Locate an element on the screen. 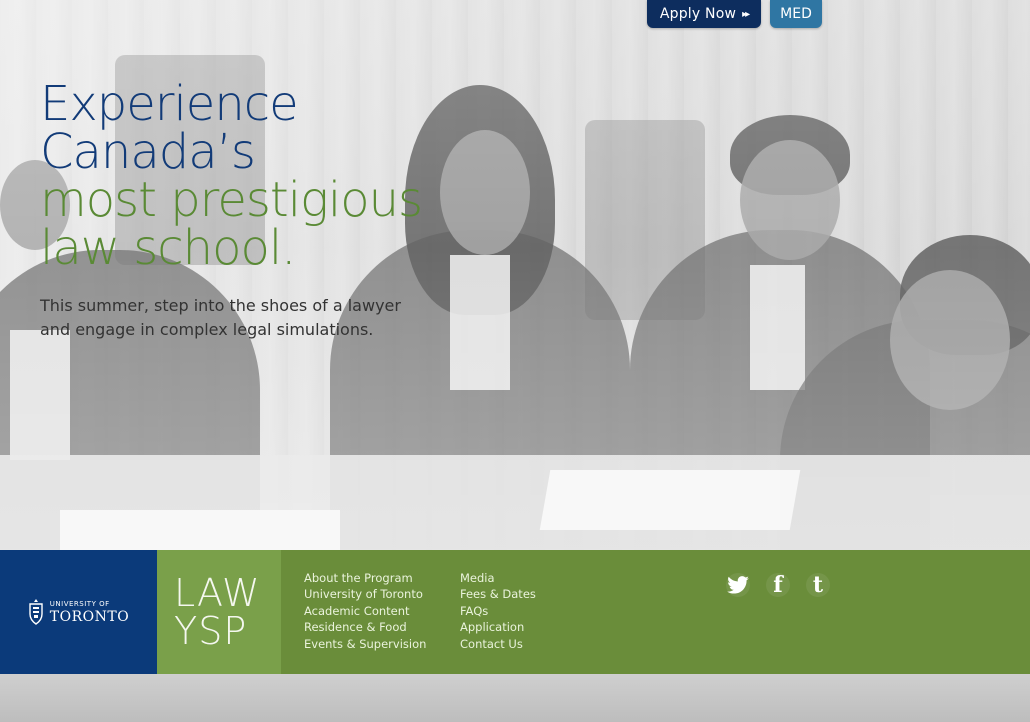  headline-line-4: law school. is located at coordinates (168, 248).